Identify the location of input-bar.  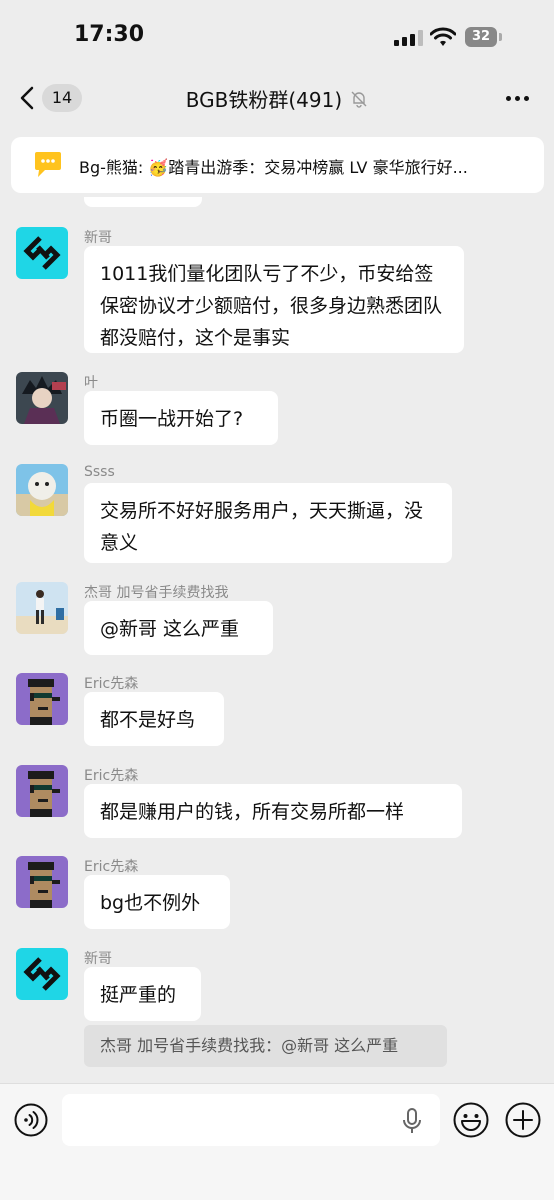
(277, 1141).